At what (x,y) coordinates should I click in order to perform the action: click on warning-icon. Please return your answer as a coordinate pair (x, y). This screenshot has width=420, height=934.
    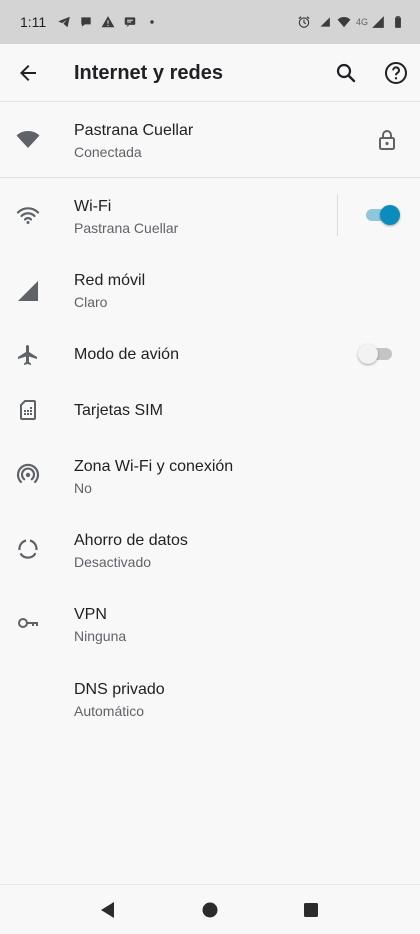
    Looking at the image, I should click on (108, 22).